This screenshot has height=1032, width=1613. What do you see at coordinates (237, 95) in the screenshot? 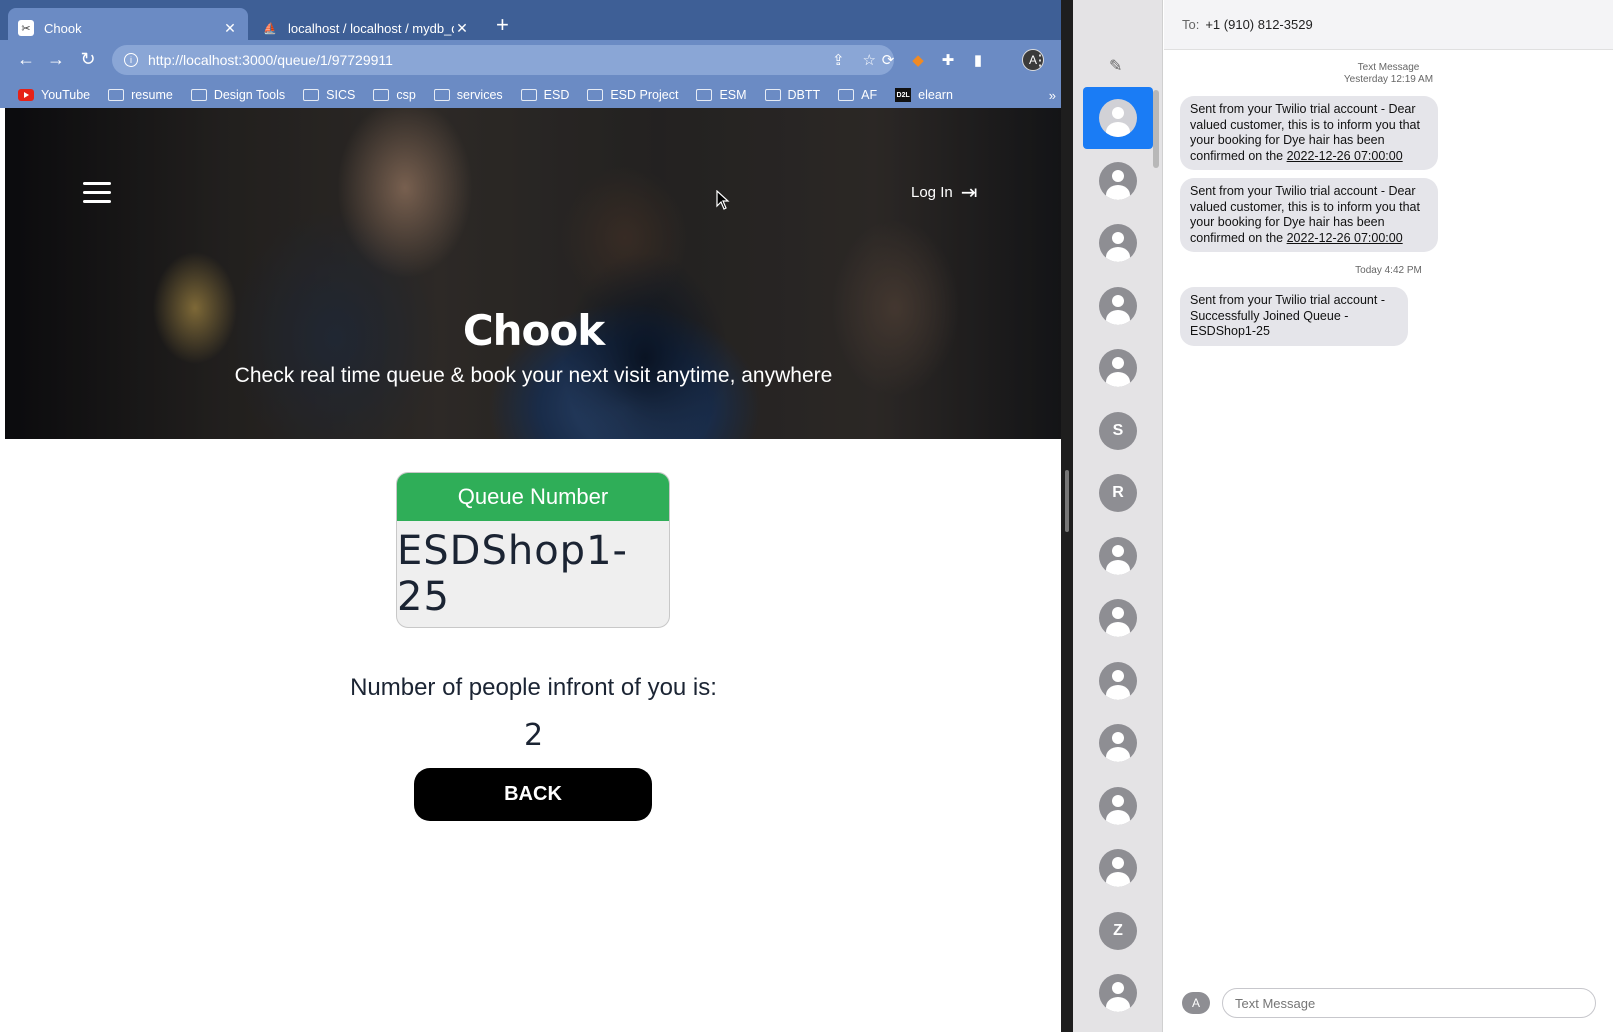
I see `bookmark-design-tools: Design Tools` at bounding box center [237, 95].